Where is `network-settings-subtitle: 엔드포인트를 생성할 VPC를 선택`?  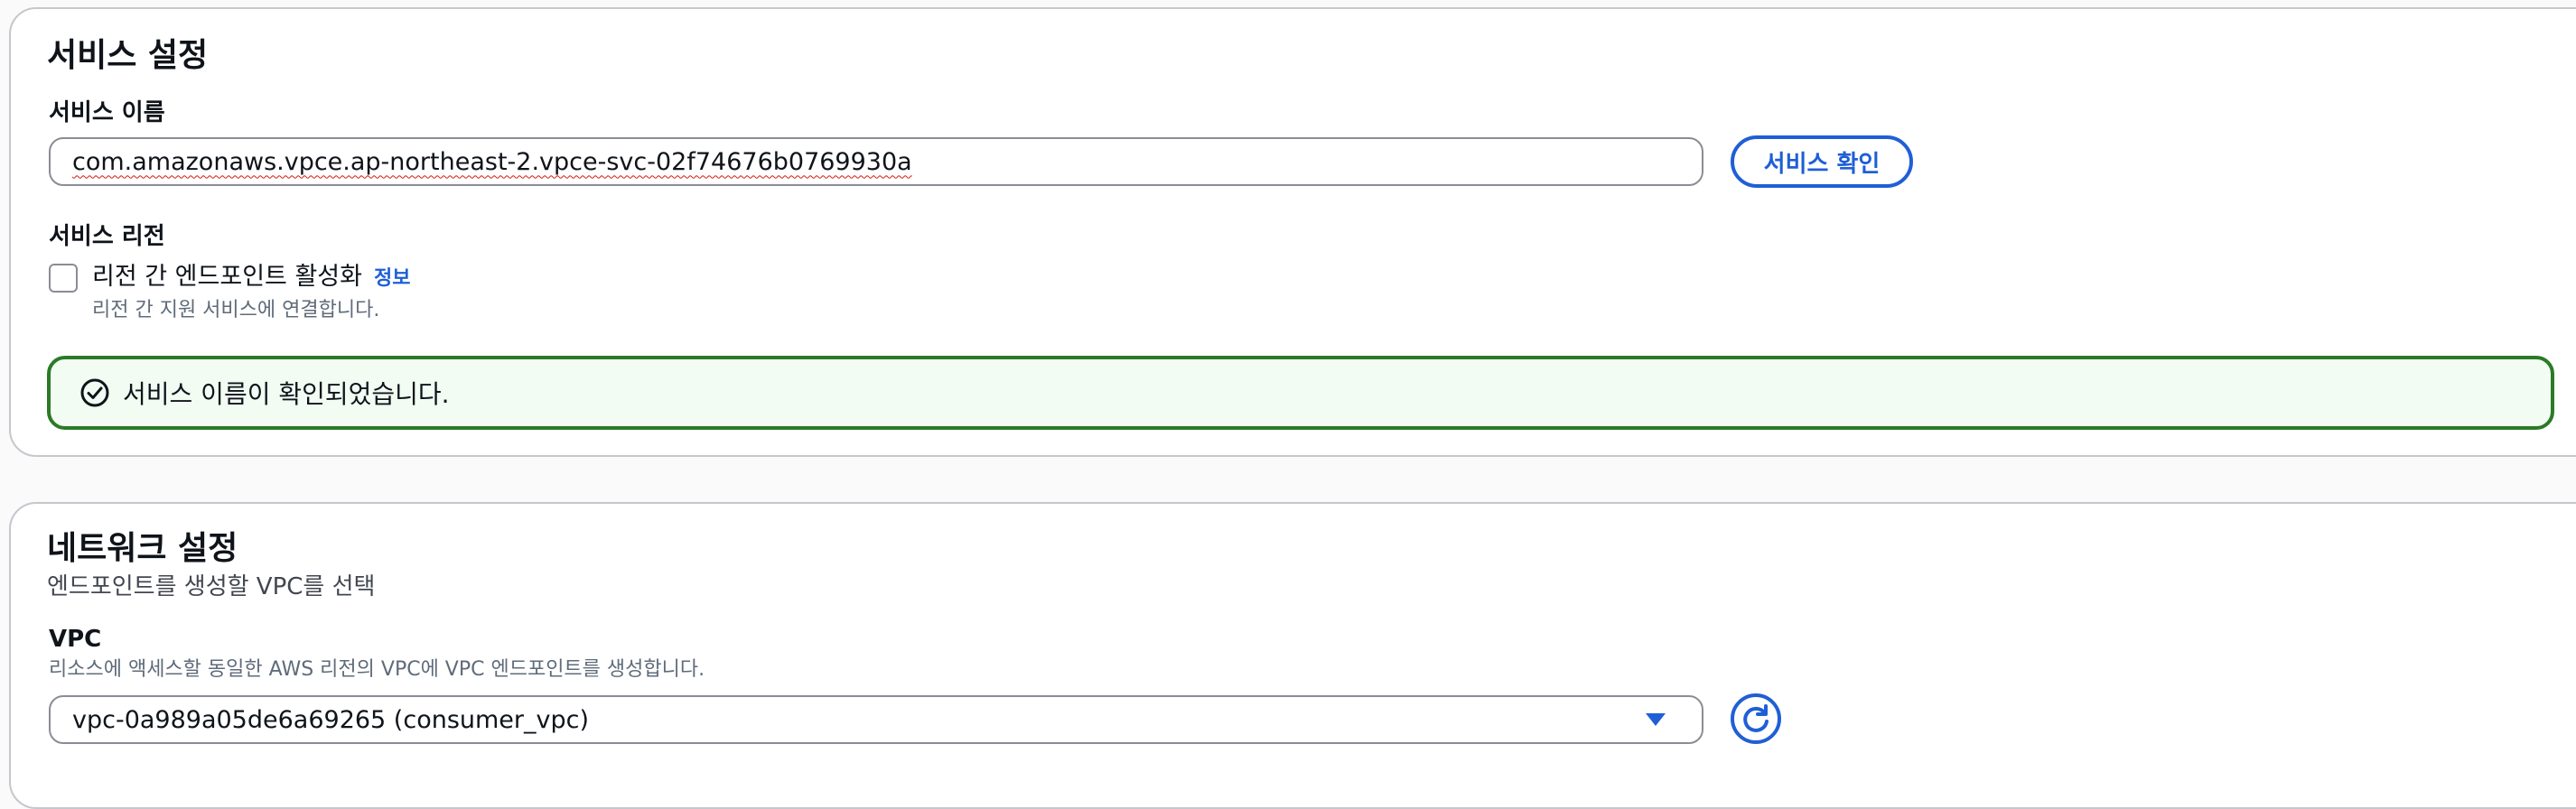
network-settings-subtitle: 엔드포인트를 생성할 VPC를 선택 is located at coordinates (211, 586).